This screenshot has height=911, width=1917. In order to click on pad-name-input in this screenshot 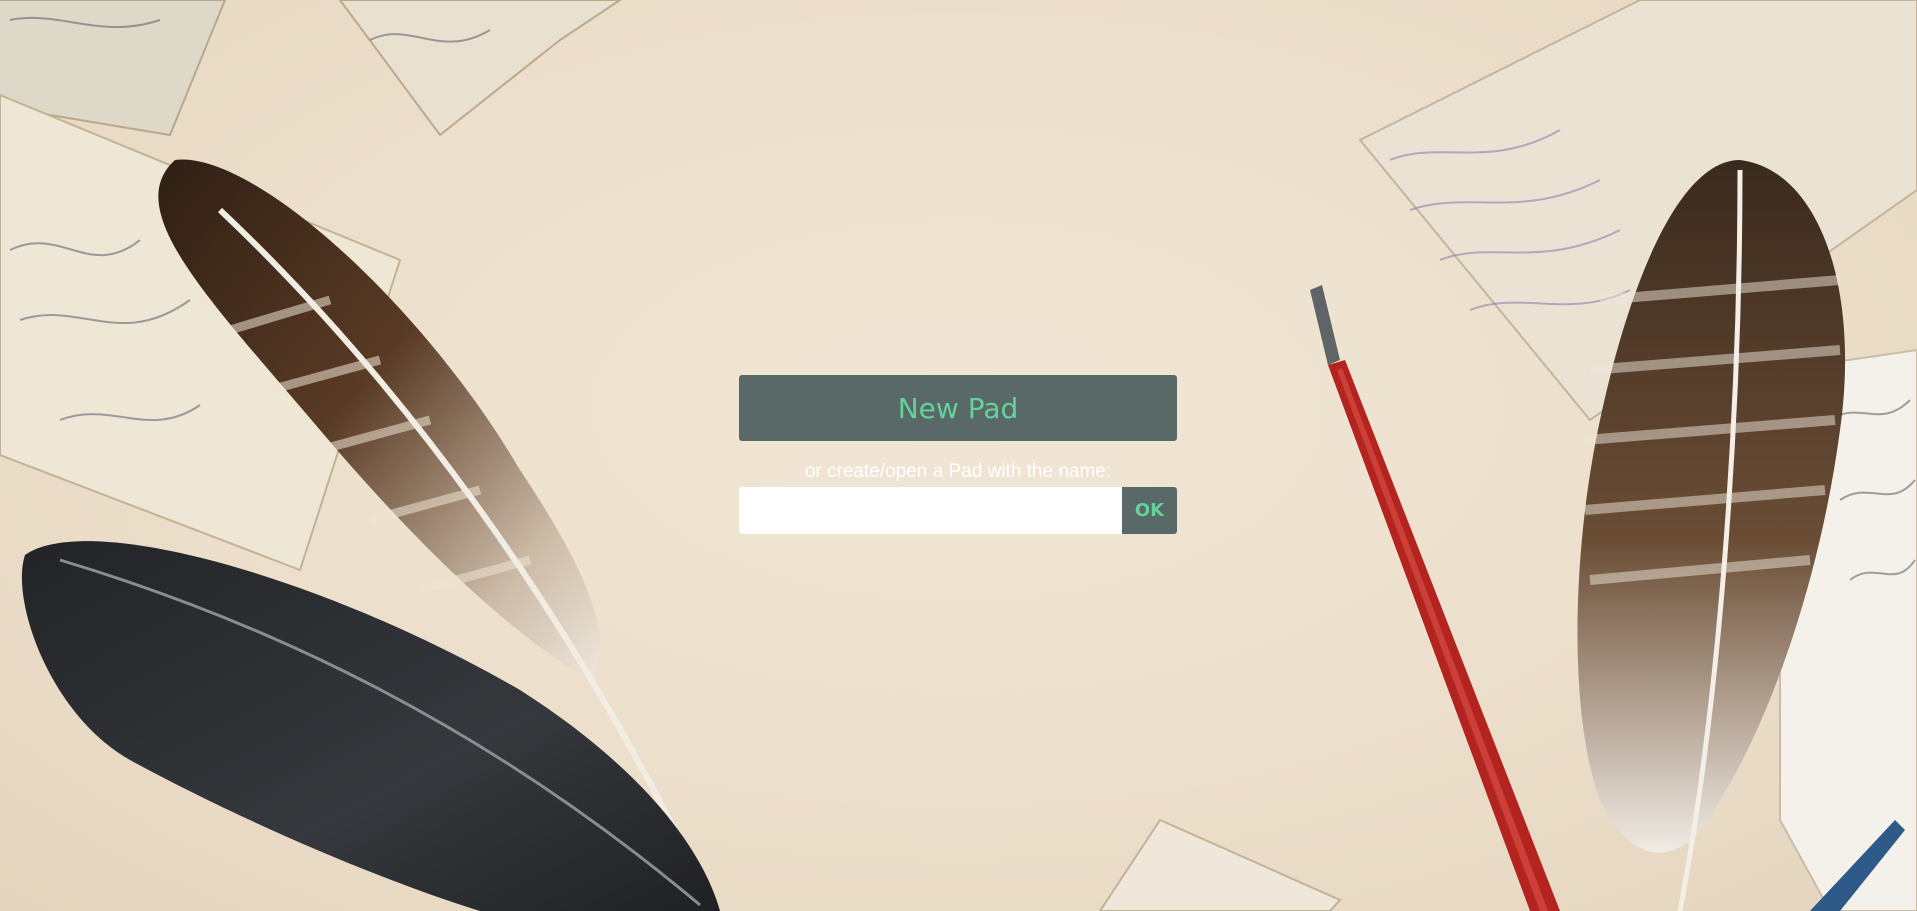, I will do `click(930, 510)`.